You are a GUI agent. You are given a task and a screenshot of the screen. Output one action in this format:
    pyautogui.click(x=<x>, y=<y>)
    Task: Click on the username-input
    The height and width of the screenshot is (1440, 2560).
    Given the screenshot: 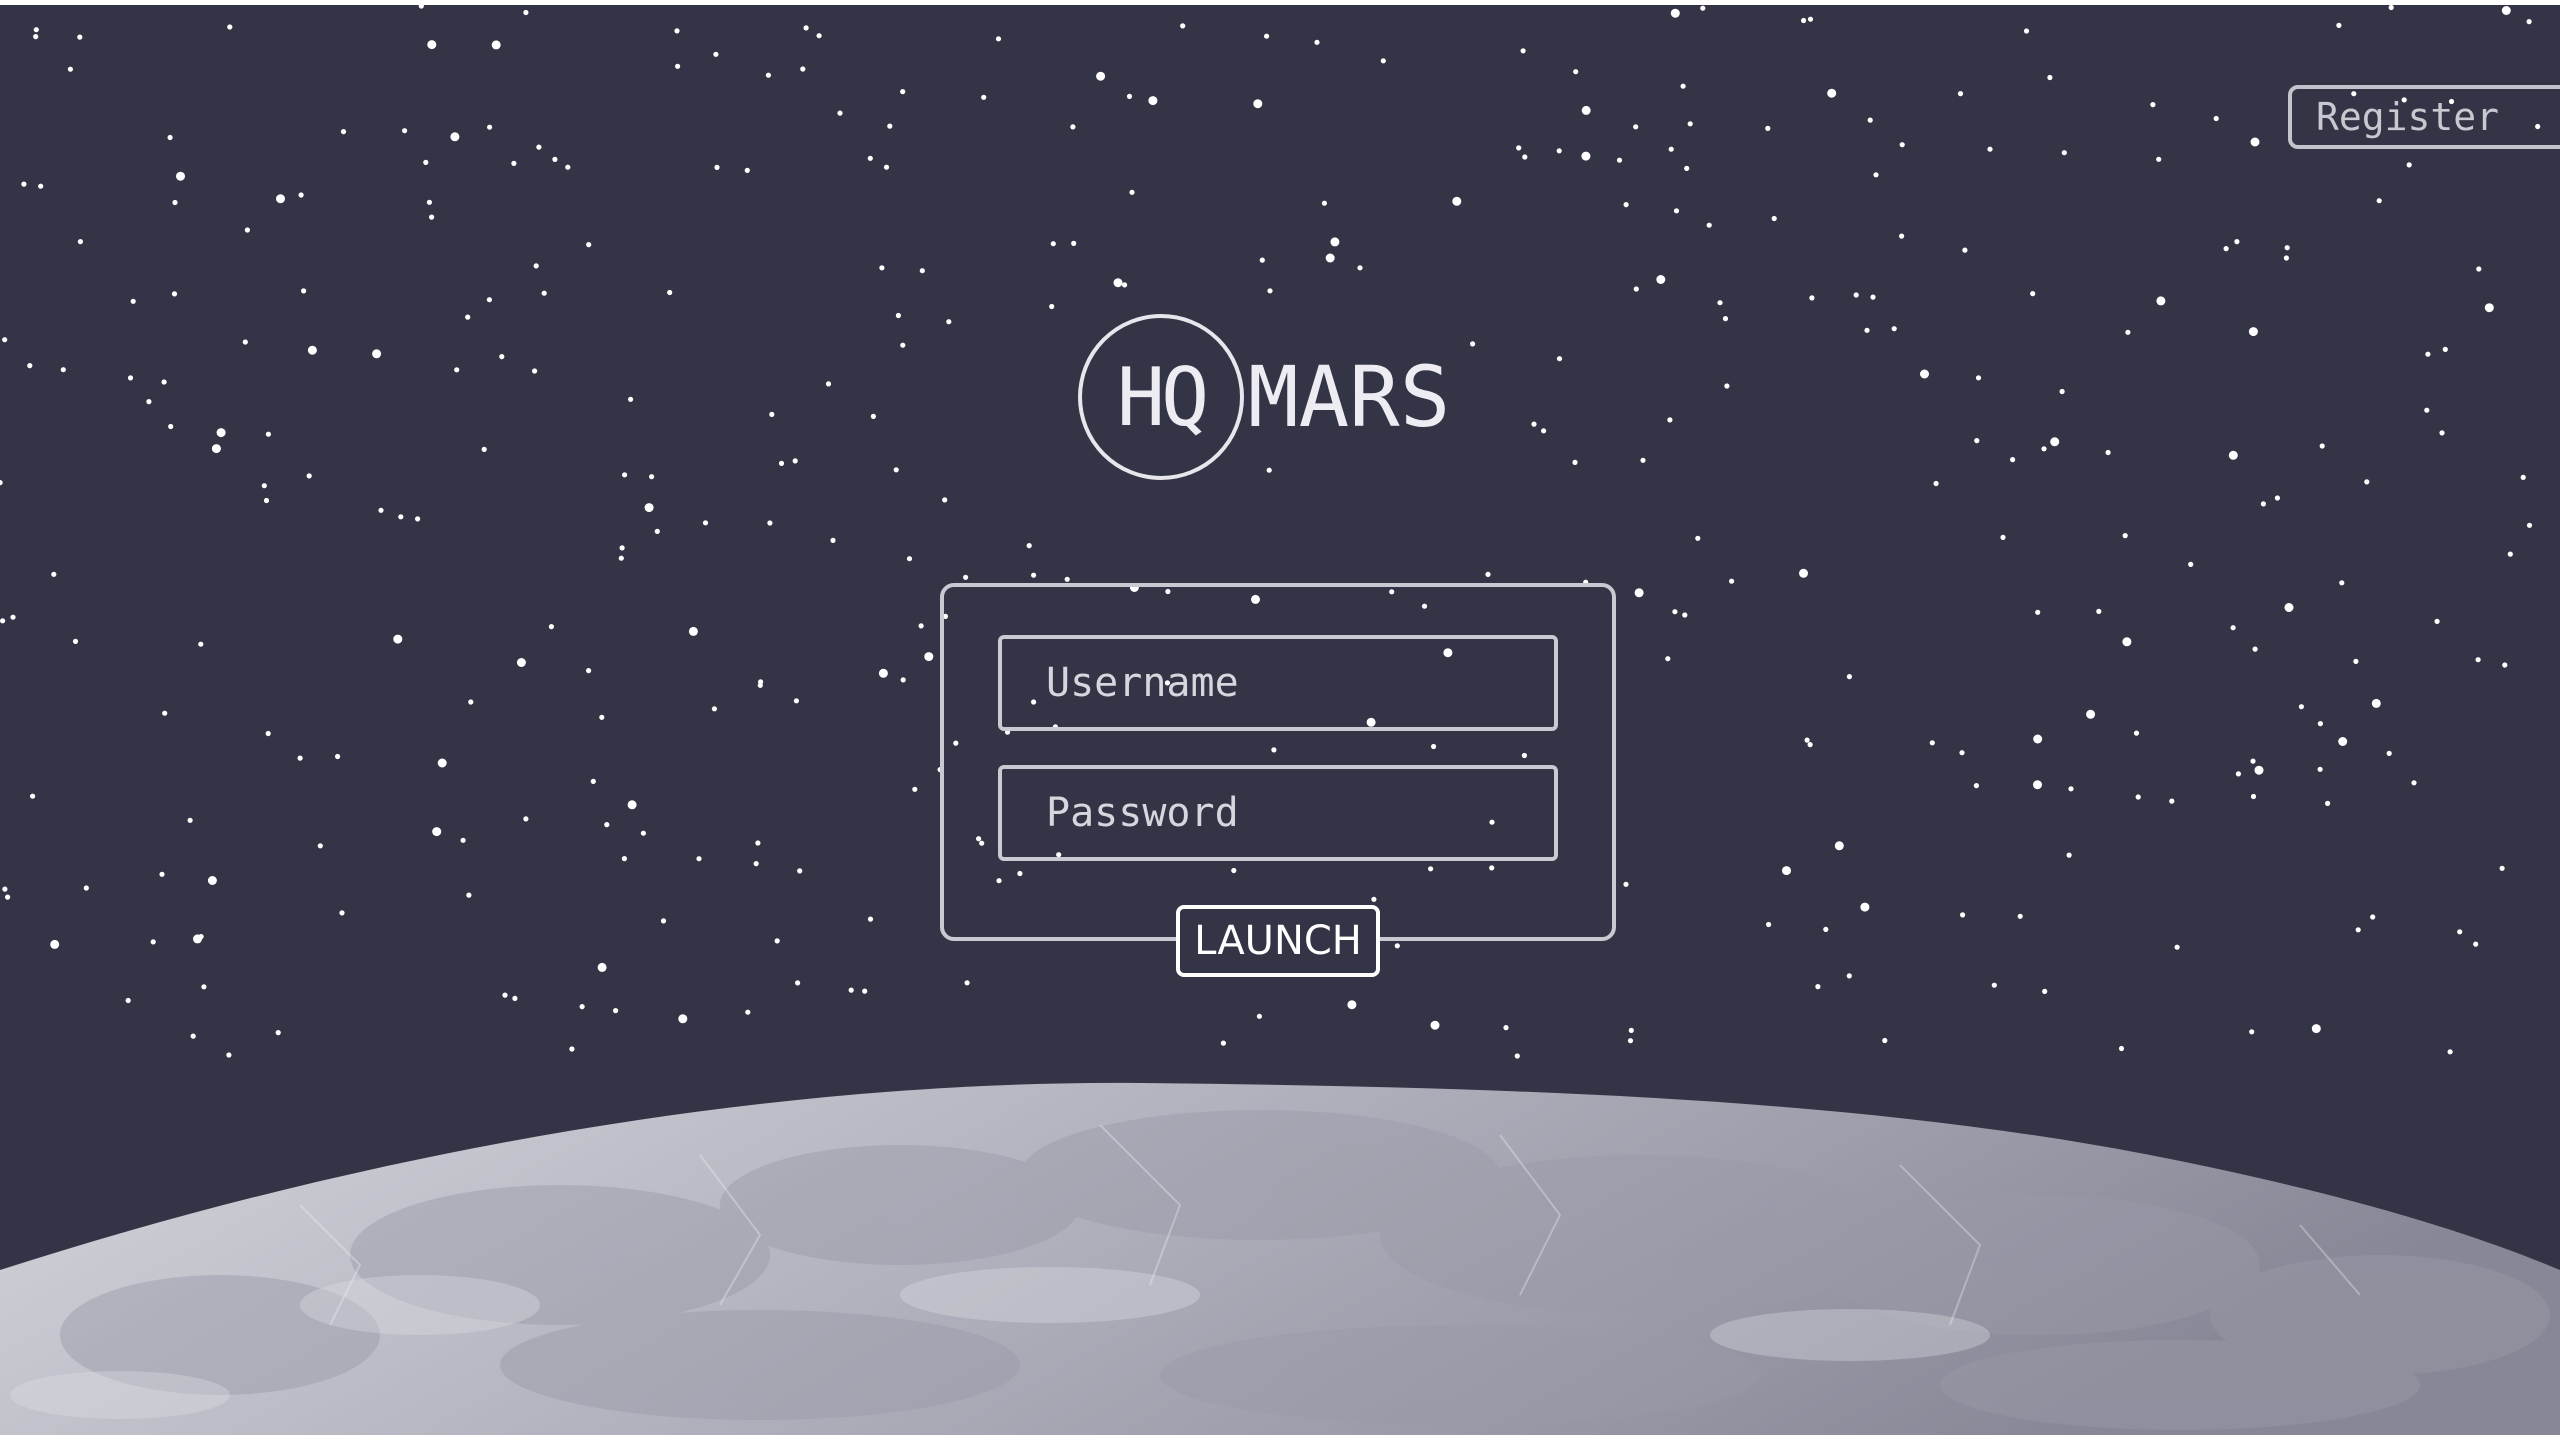 What is the action you would take?
    pyautogui.click(x=1278, y=683)
    